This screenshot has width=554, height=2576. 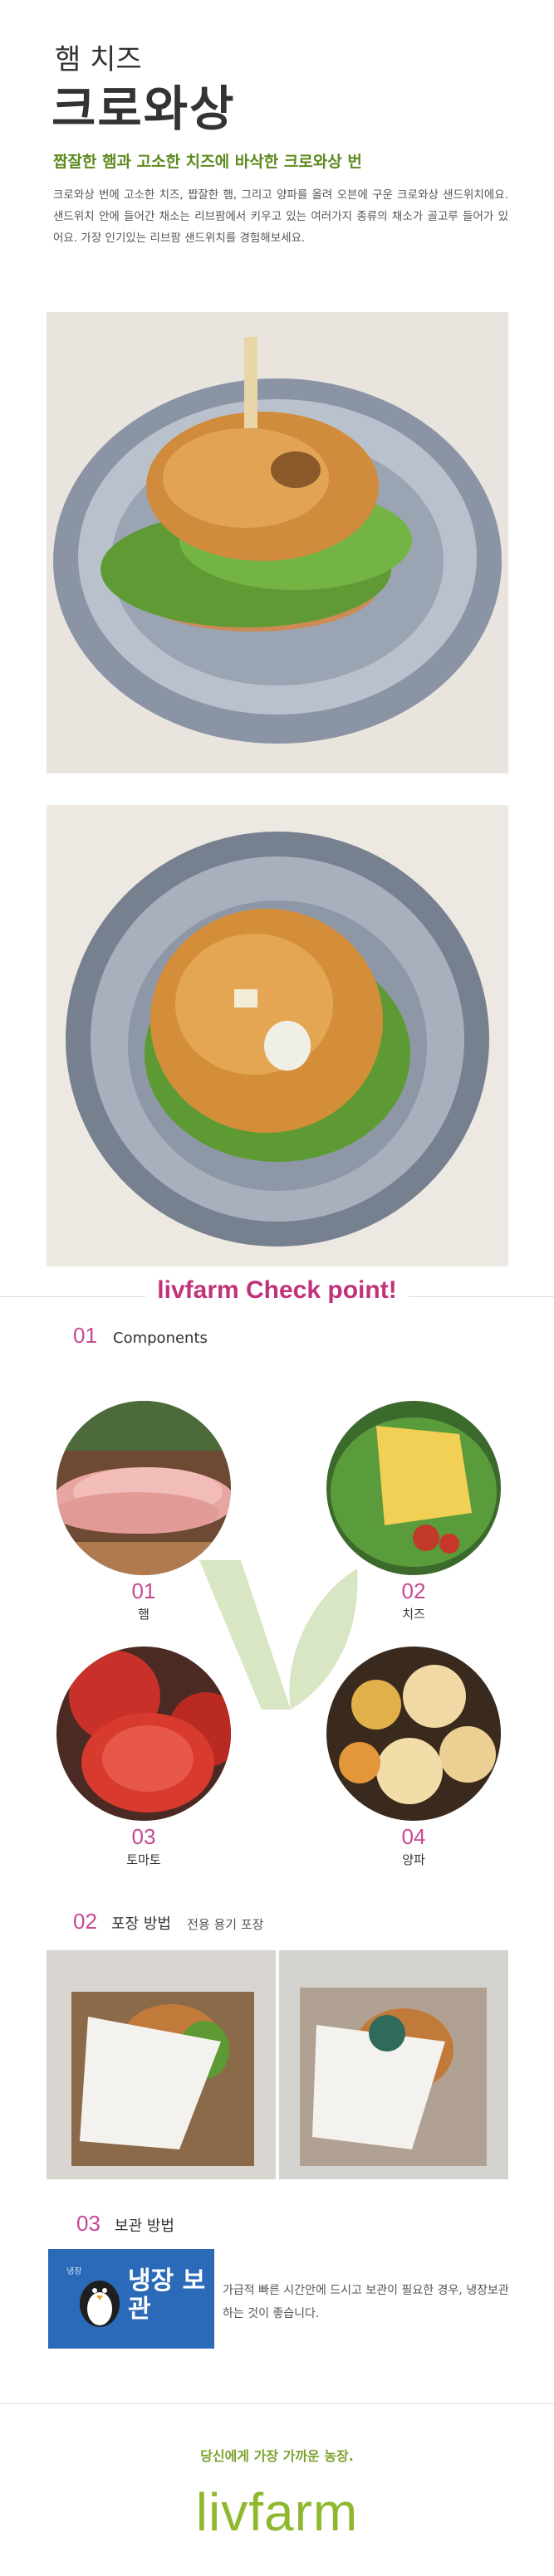 I want to click on section-number: 02, so click(x=85, y=1921).